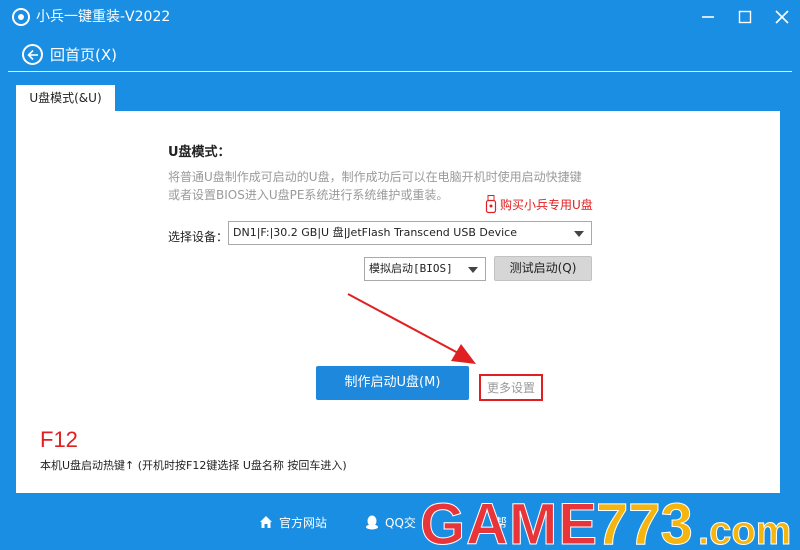 Image resolution: width=800 pixels, height=550 pixels. Describe the element at coordinates (501, 523) in the screenshot. I see `help-label: 帮` at that location.